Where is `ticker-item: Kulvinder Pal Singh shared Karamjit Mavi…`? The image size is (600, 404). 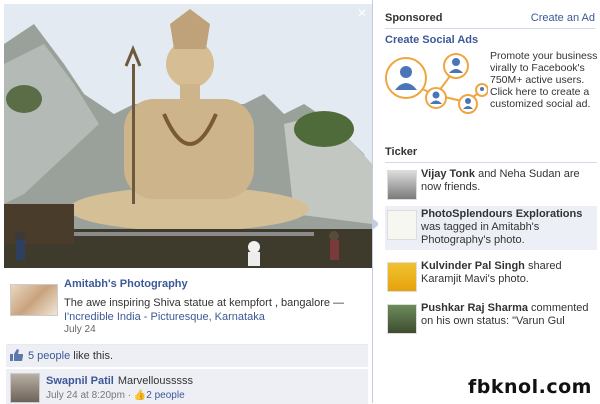 ticker-item: Kulvinder Pal Singh shared Karamjit Mavi… is located at coordinates (491, 280).